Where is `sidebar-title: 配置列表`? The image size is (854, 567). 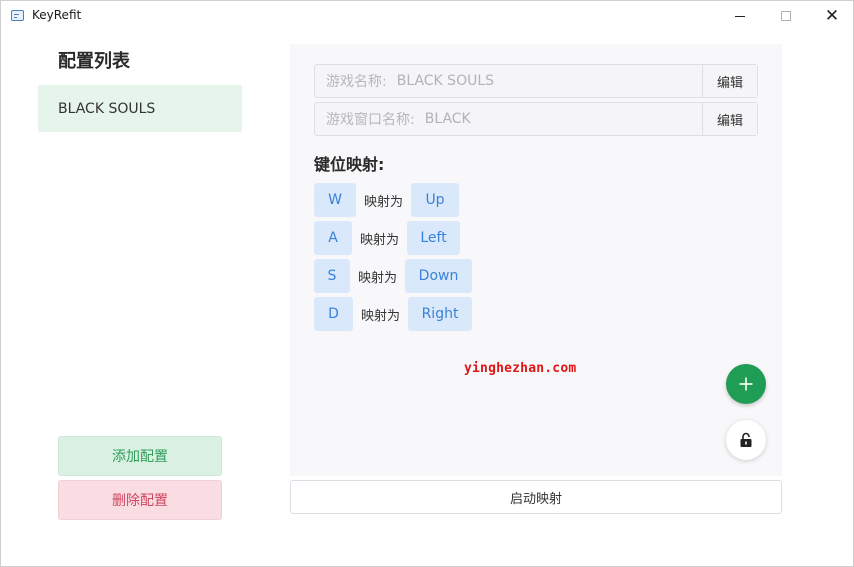
sidebar-title: 配置列表 is located at coordinates (94, 61).